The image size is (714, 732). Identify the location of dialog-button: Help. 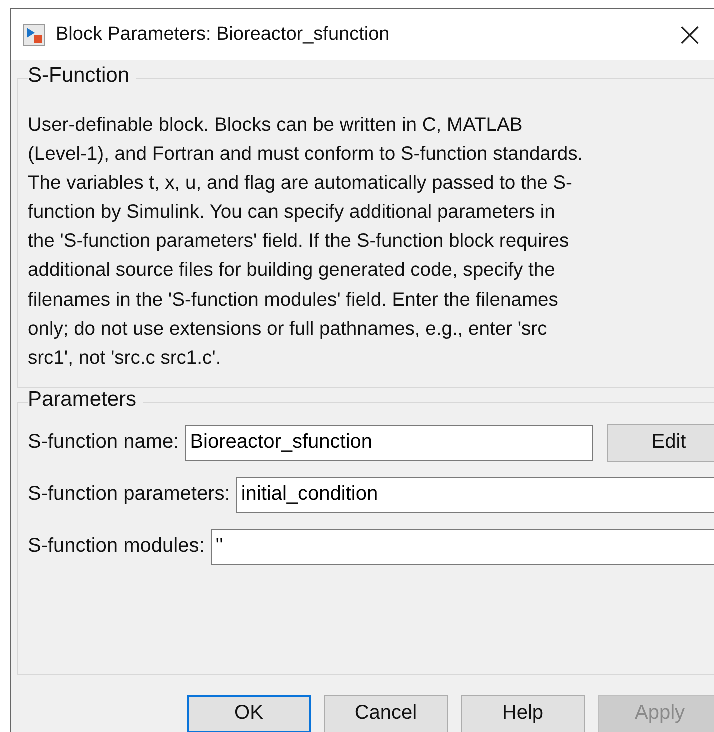
(523, 713).